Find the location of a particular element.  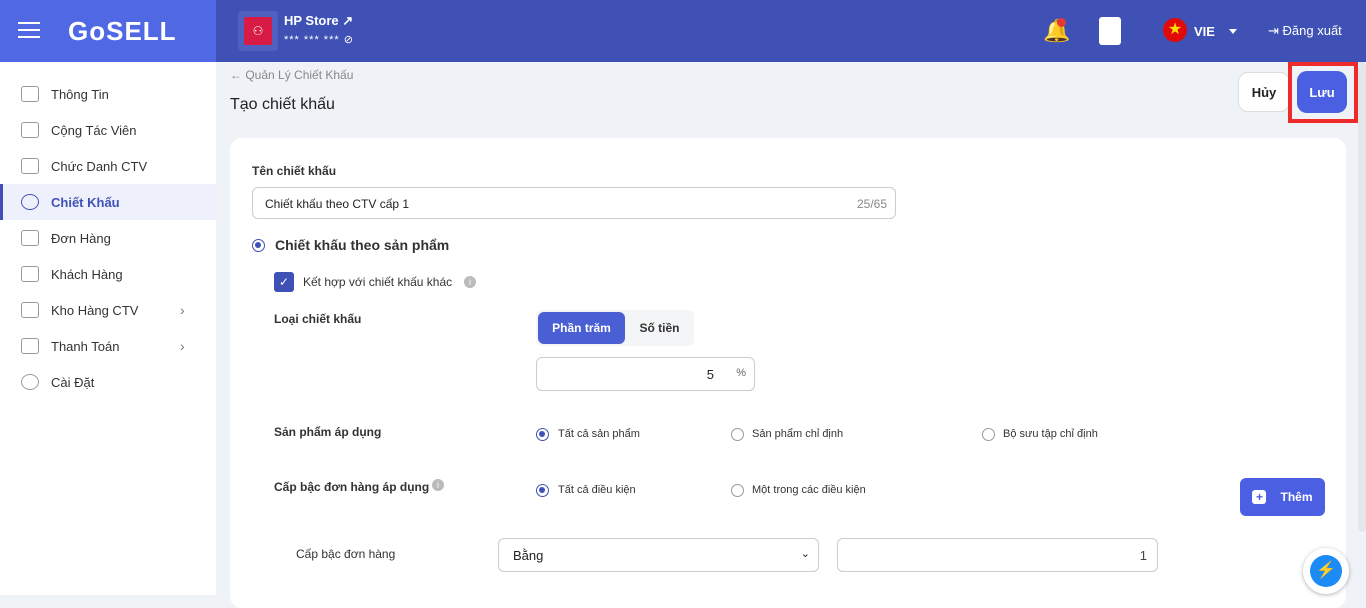

logout-icon: ⇥ is located at coordinates (1273, 30).